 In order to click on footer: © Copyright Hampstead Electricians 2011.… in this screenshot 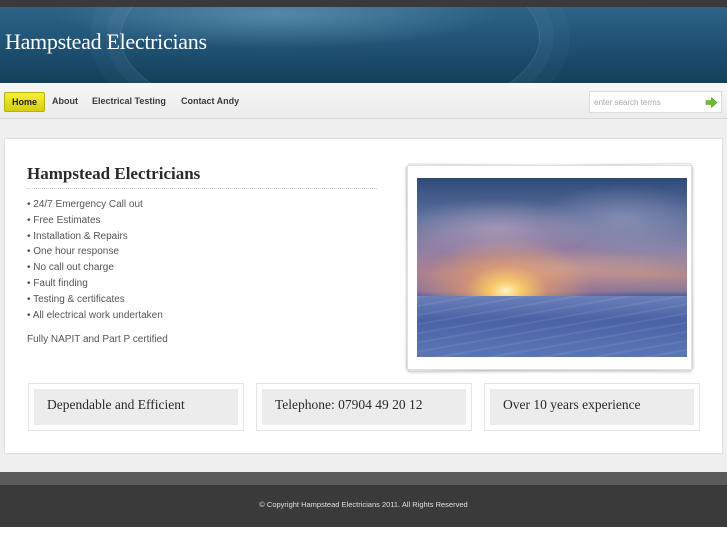, I will do `click(363, 506)`.